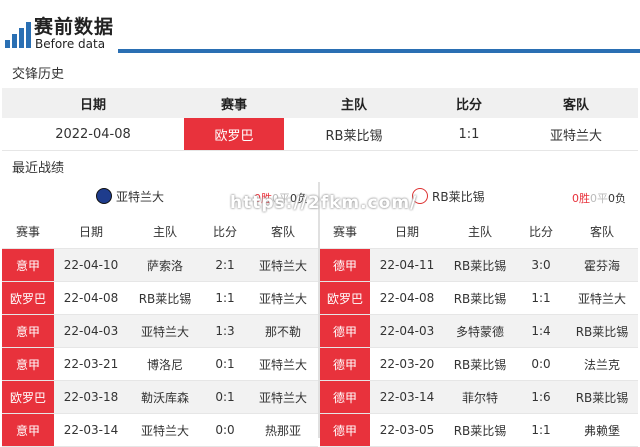  What do you see at coordinates (104, 196) in the screenshot?
I see `atalanta-crest-icon` at bounding box center [104, 196].